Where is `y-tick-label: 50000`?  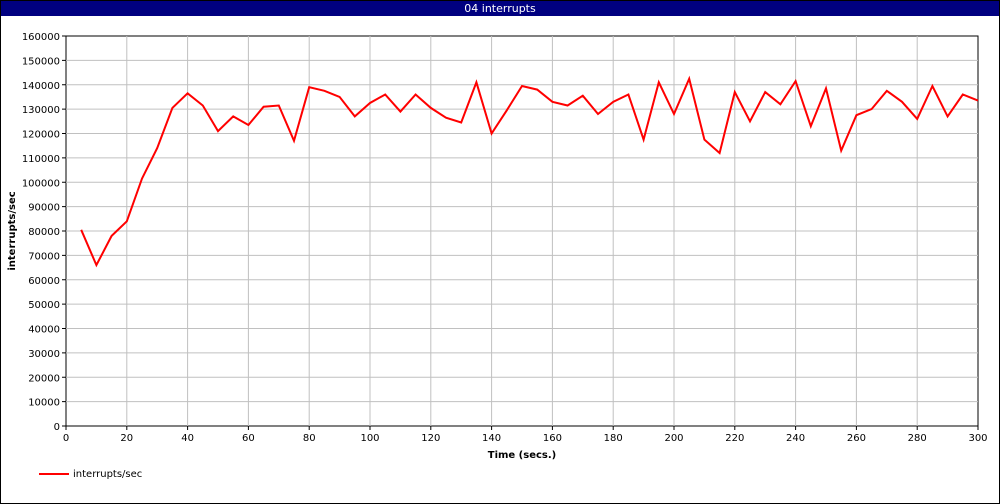
y-tick-label: 50000 is located at coordinates (44, 305).